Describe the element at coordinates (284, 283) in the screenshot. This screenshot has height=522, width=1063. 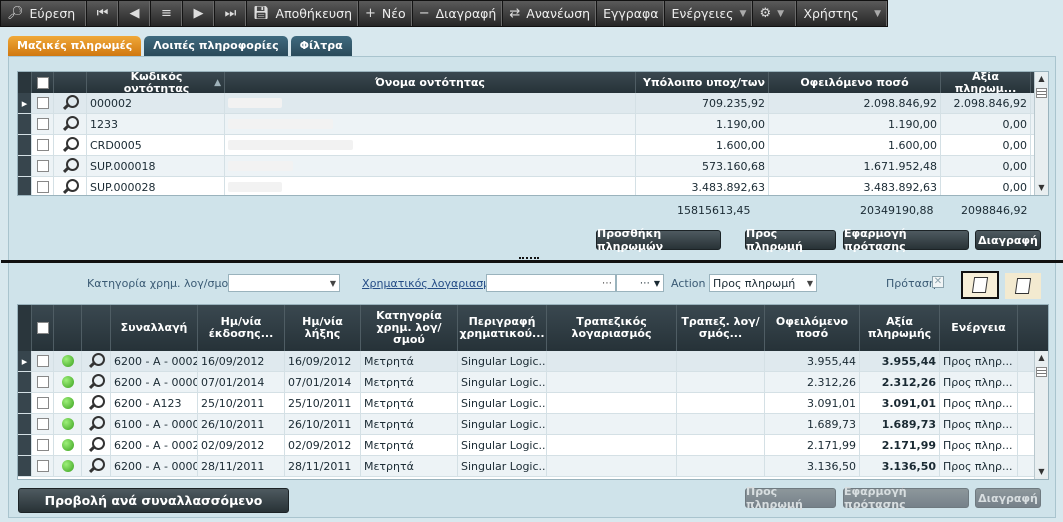
I see `category-select: ▼` at that location.